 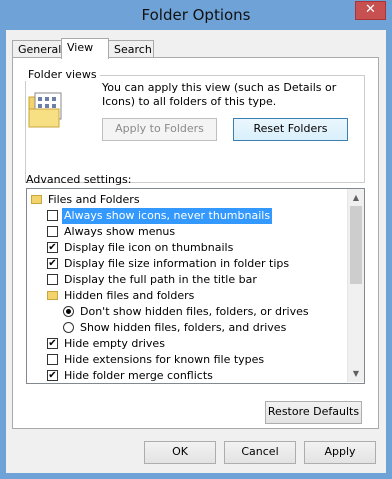 I want to click on ok-button: OK, so click(x=180, y=452).